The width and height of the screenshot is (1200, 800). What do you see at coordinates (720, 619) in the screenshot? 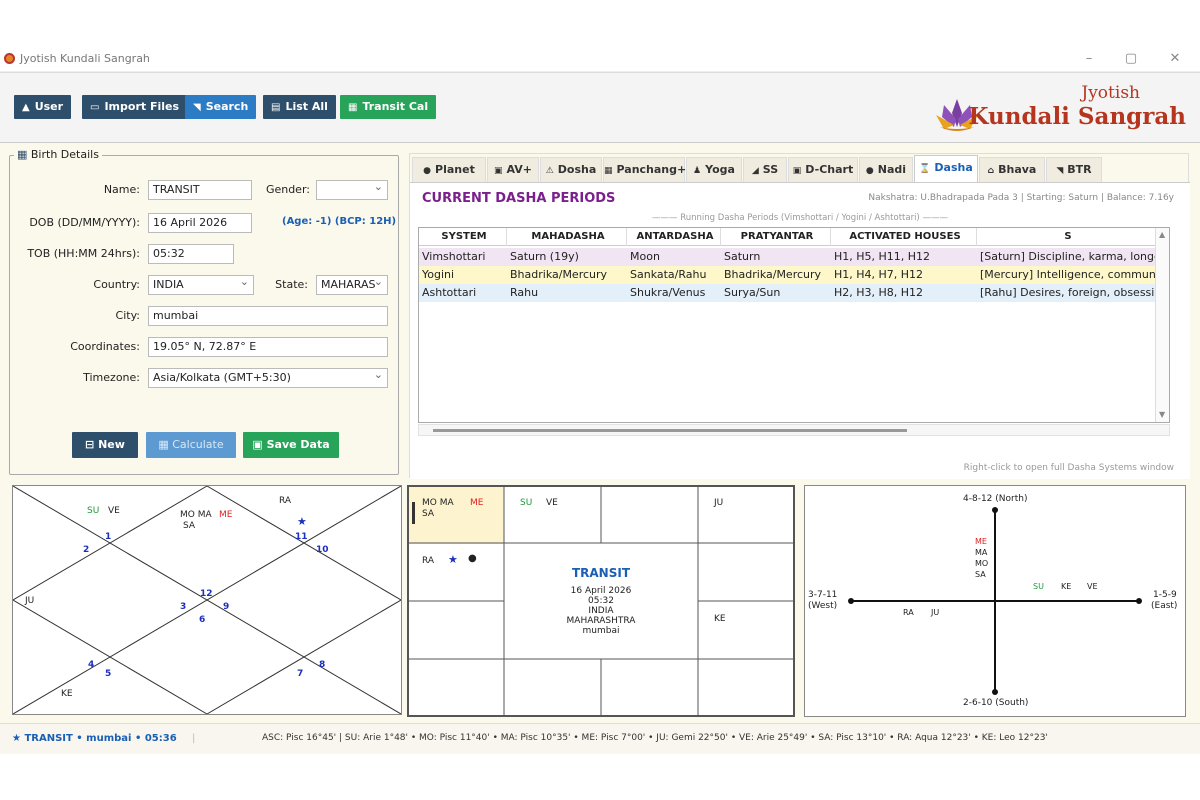
I see `planet-label: KE` at bounding box center [720, 619].